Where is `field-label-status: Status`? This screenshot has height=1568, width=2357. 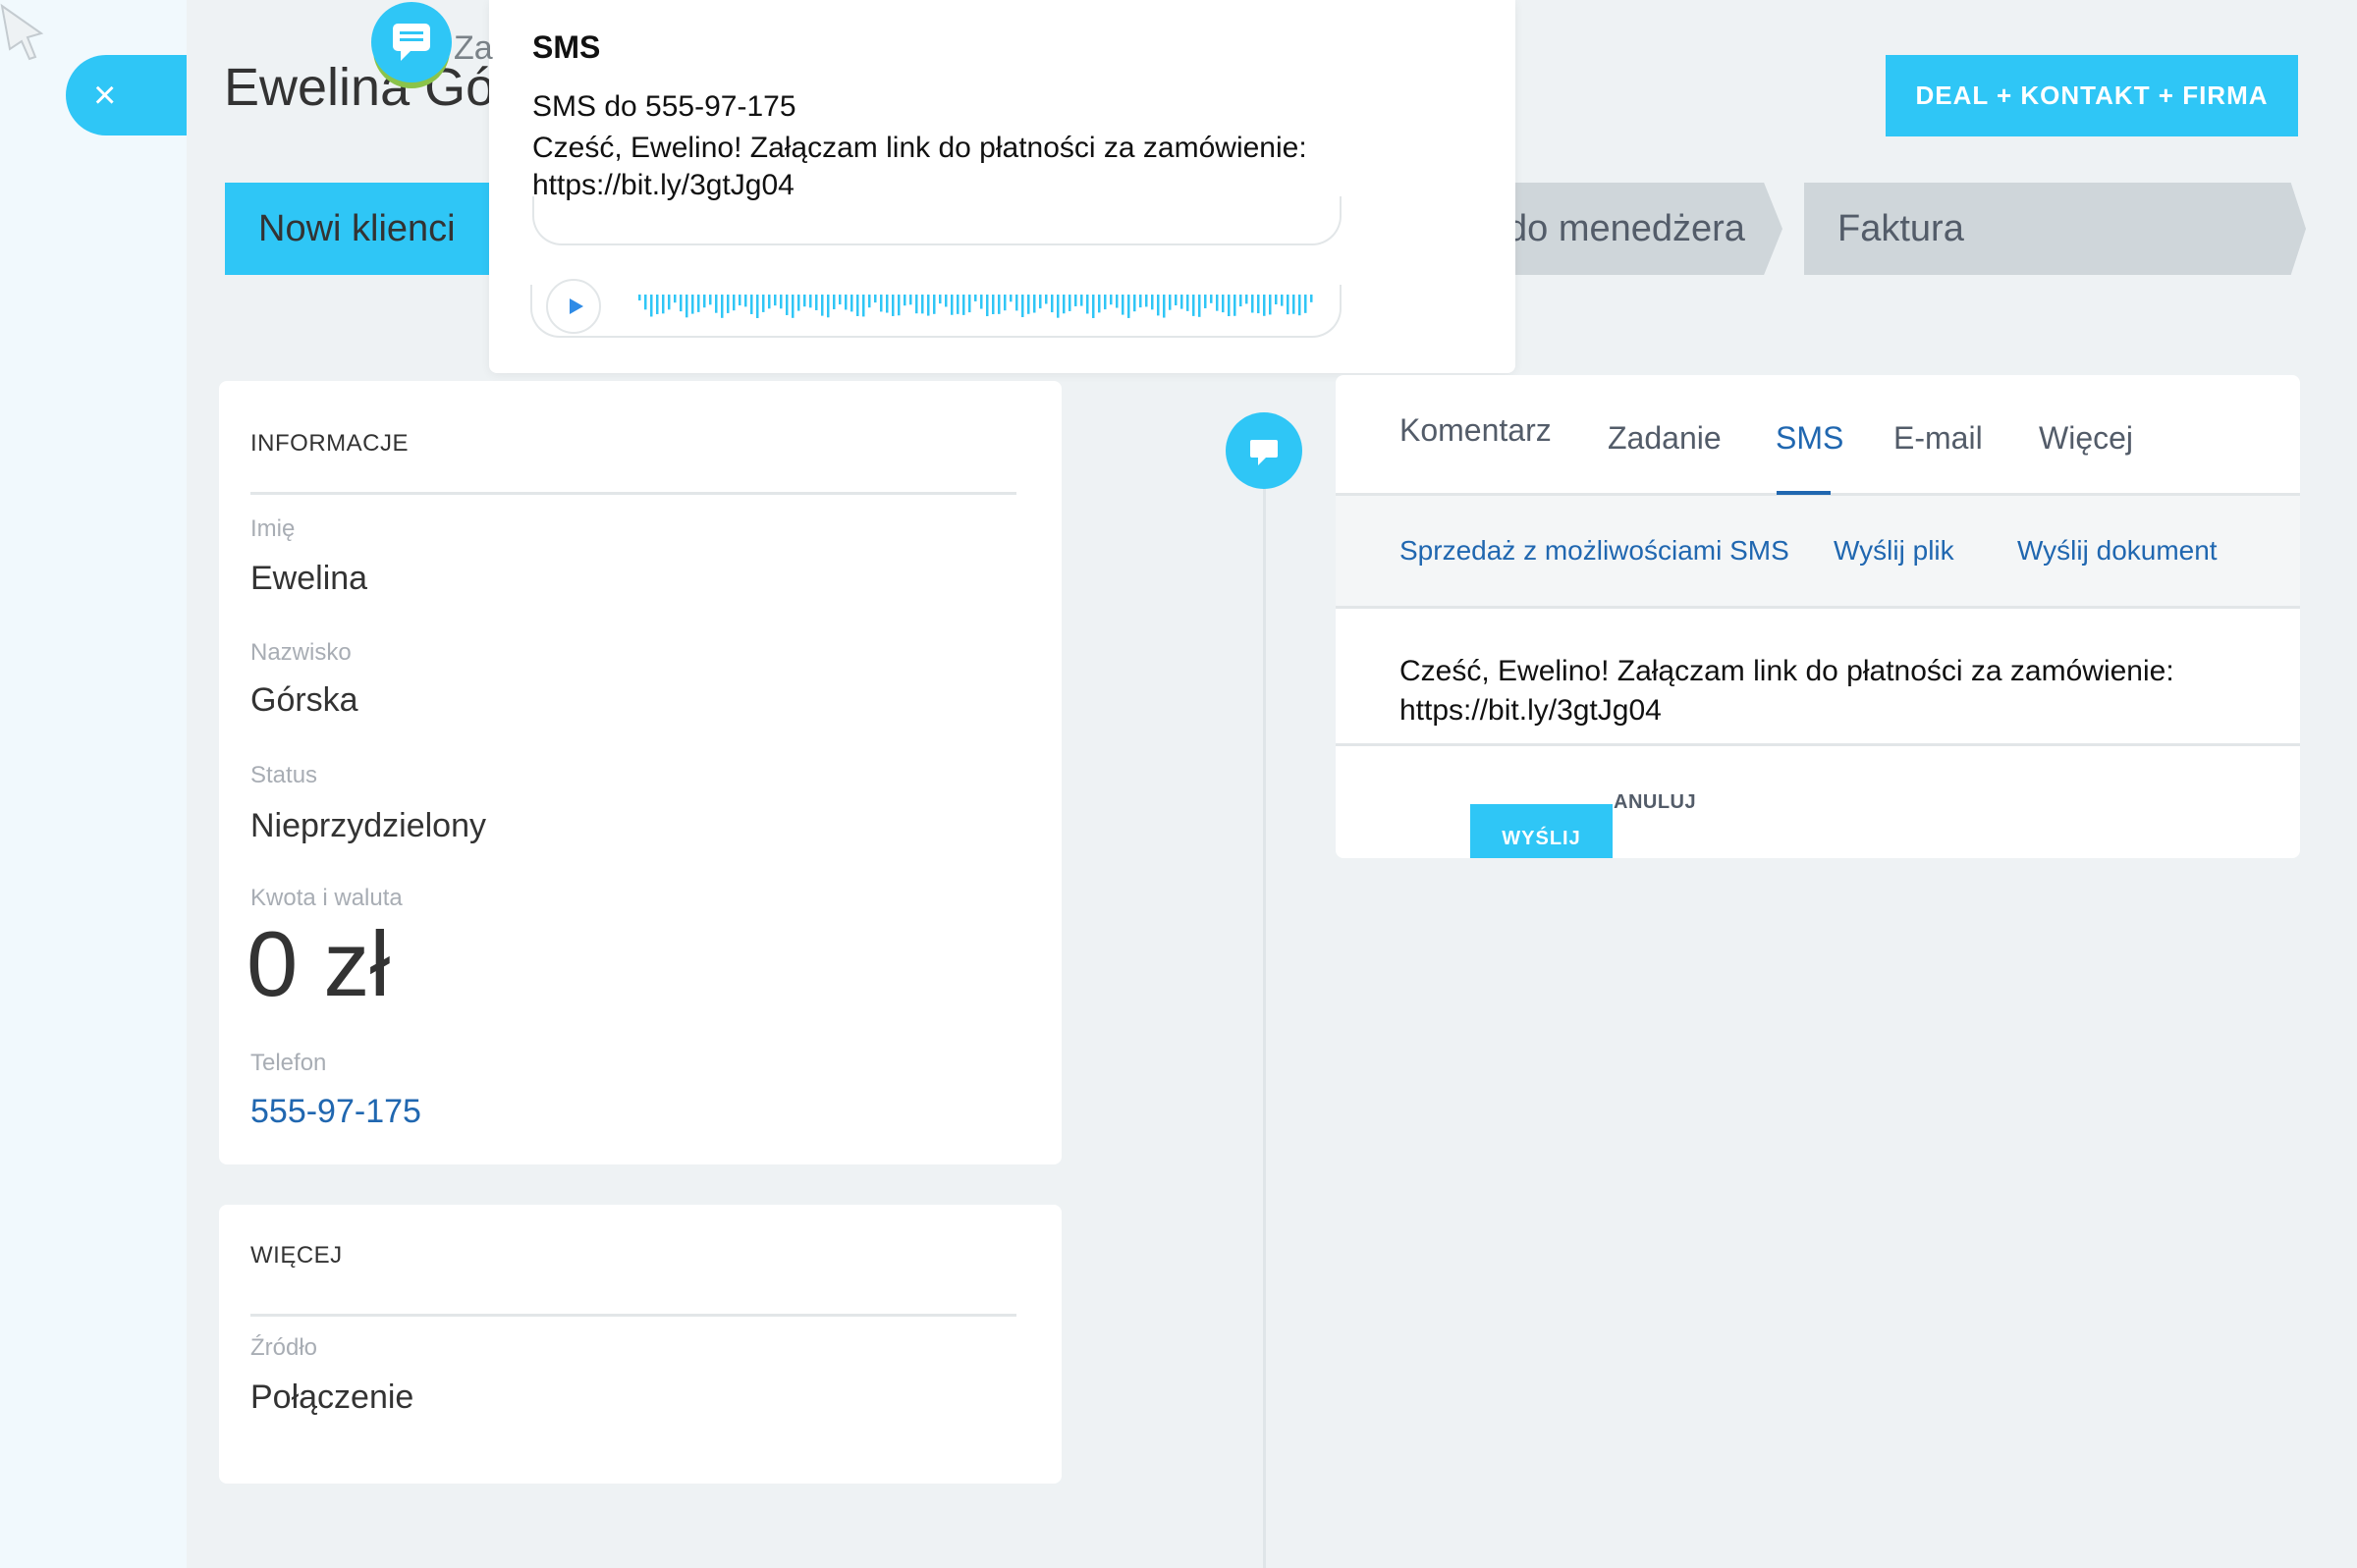
field-label-status: Status is located at coordinates (284, 775).